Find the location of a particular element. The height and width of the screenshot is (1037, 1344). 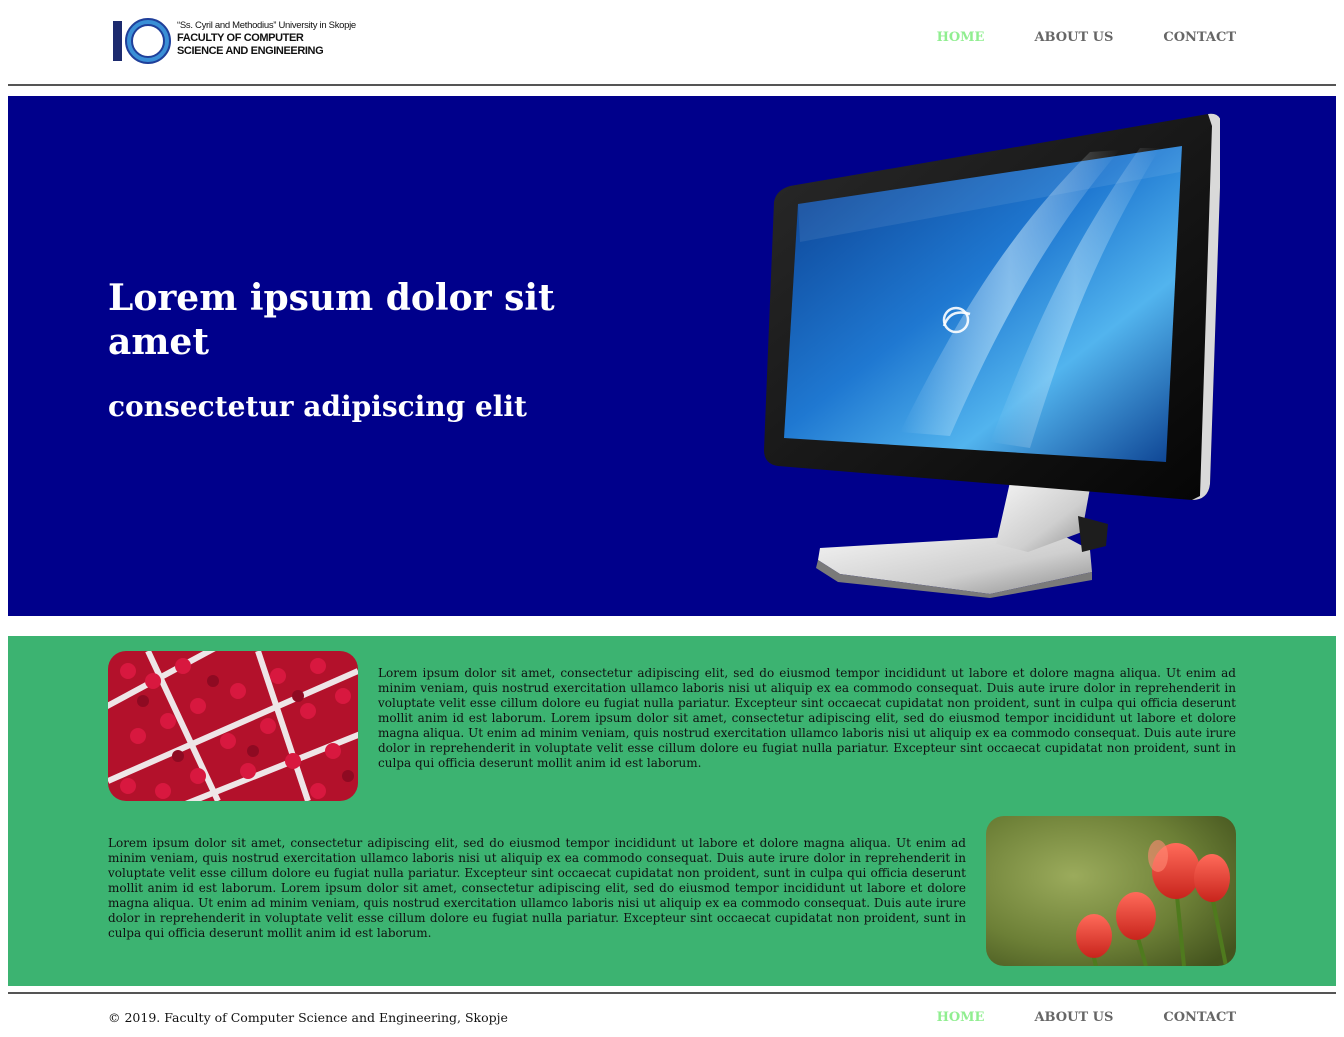

footer-nav-home-link: HOME is located at coordinates (961, 1017).